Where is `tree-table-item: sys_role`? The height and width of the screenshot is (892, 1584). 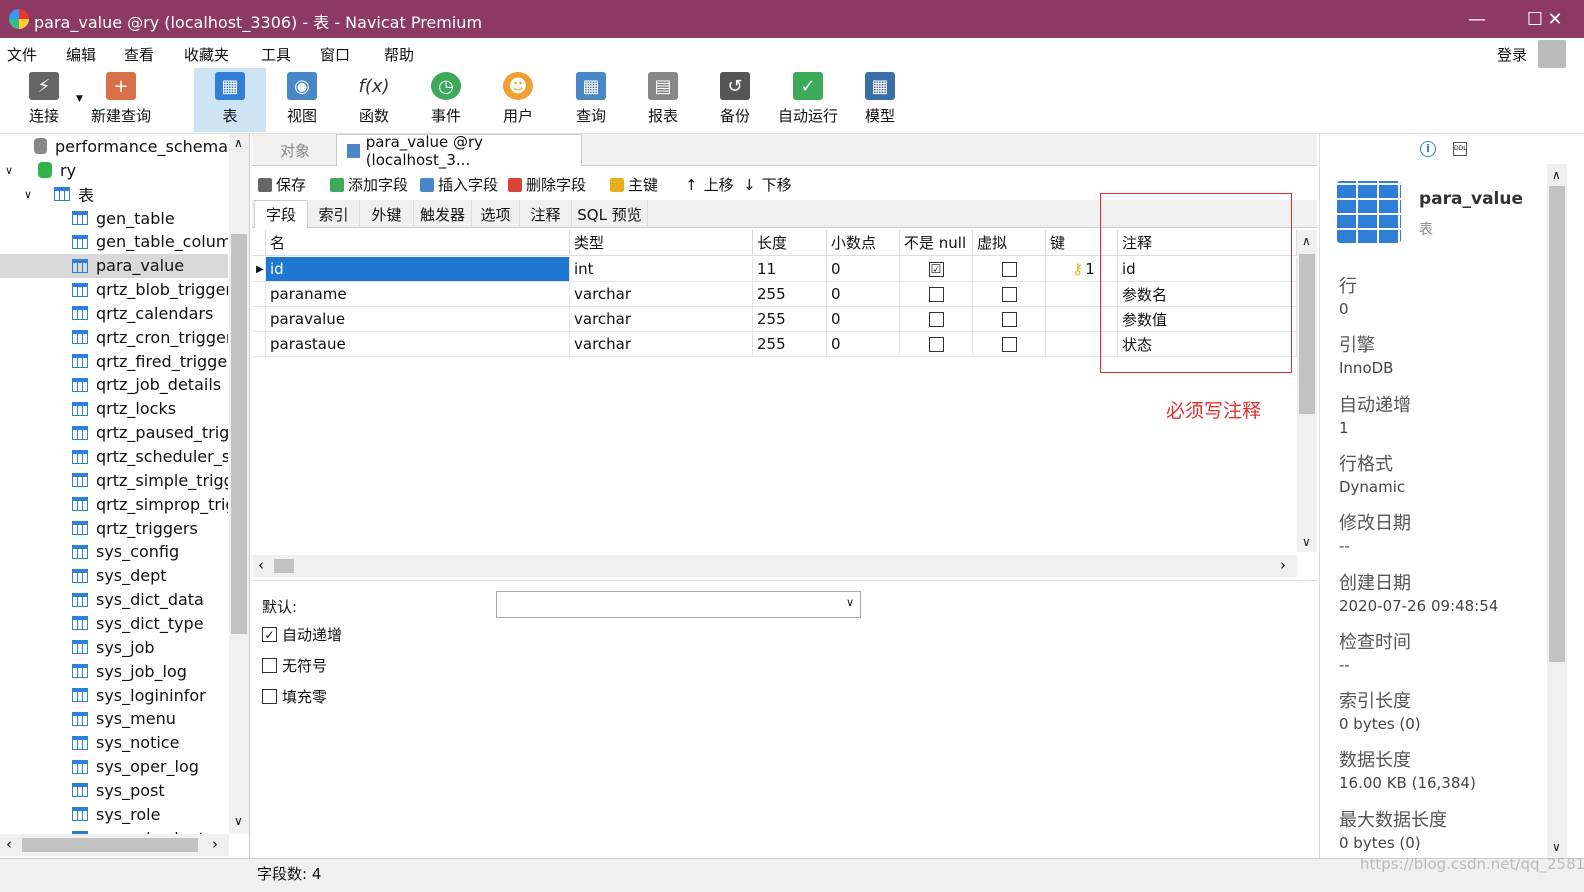 tree-table-item: sys_role is located at coordinates (114, 814).